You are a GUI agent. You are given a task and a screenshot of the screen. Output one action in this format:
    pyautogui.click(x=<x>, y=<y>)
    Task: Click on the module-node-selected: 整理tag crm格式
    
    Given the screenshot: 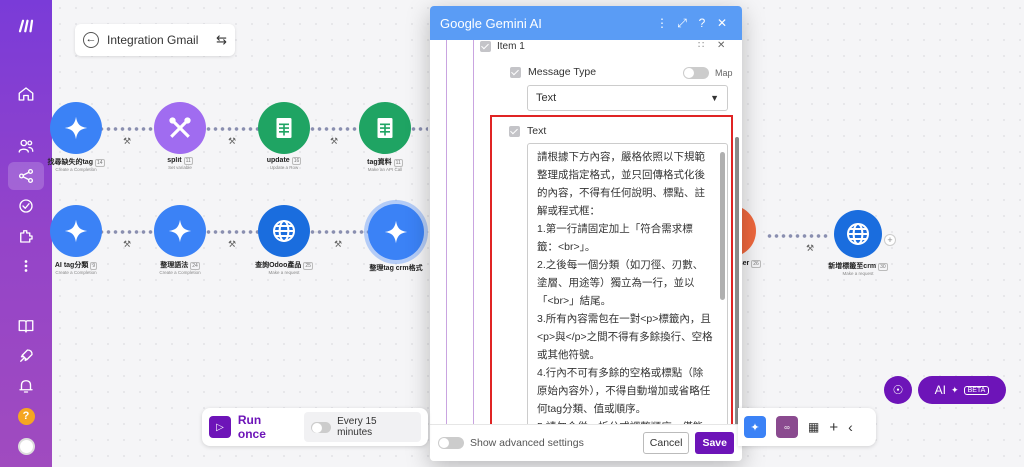 What is the action you would take?
    pyautogui.click(x=396, y=238)
    